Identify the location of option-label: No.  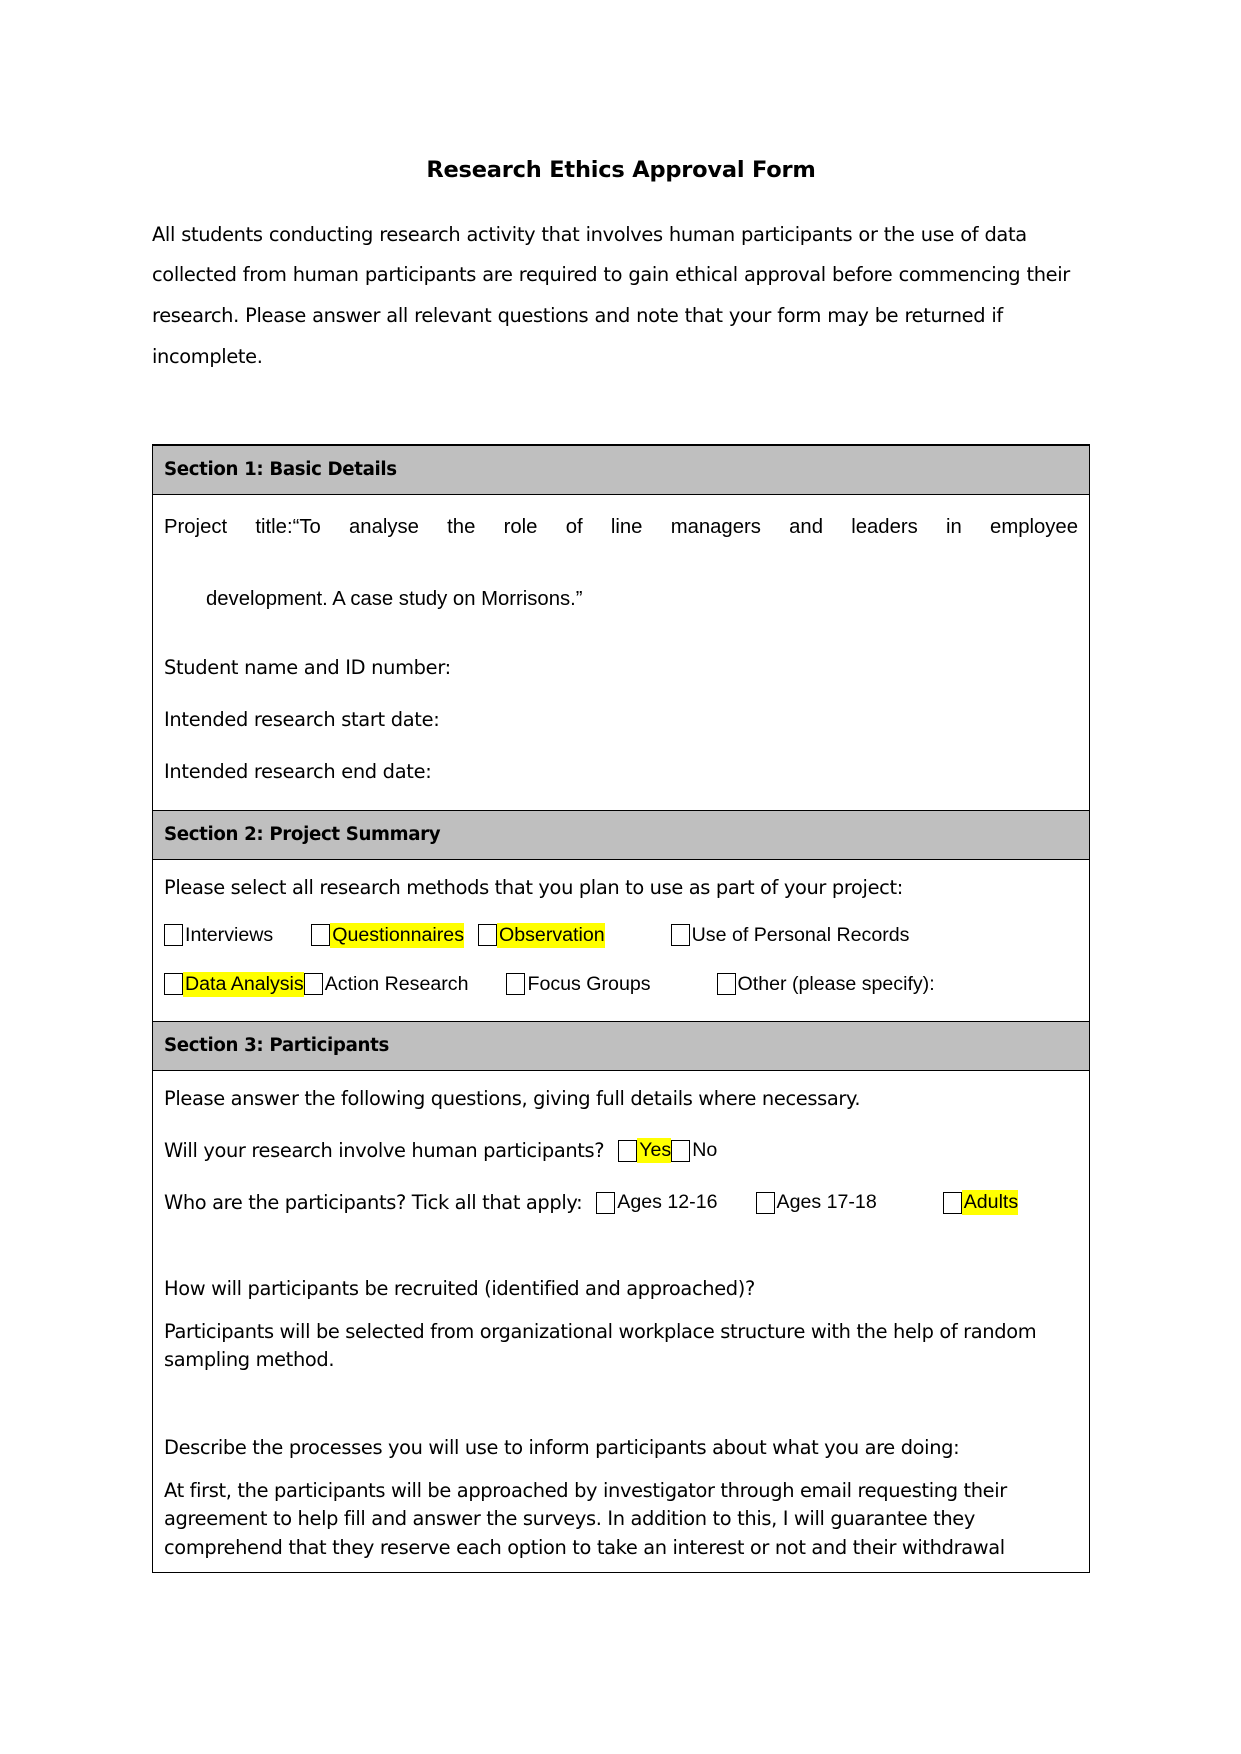
(705, 1150).